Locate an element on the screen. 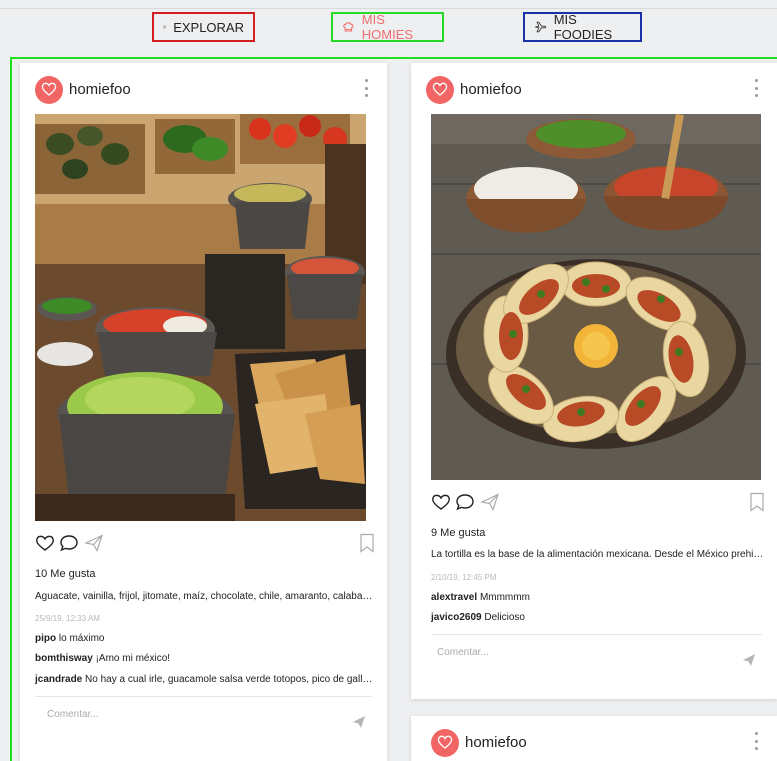 The height and width of the screenshot is (761, 777). like-count: 10 Me gusta is located at coordinates (65, 574).